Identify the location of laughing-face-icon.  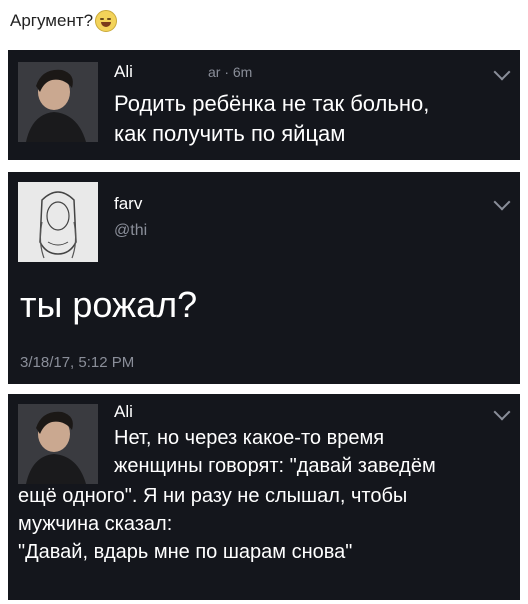
(106, 21).